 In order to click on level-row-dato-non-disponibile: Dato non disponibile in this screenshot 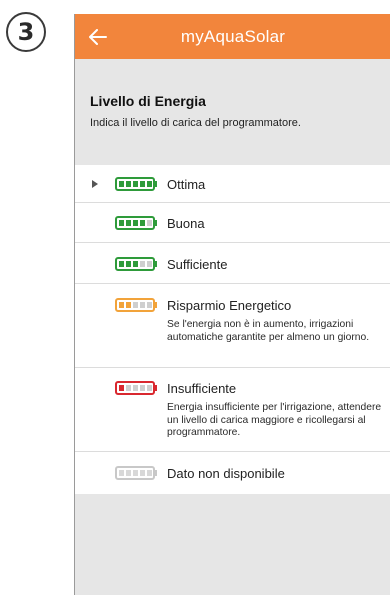, I will do `click(232, 473)`.